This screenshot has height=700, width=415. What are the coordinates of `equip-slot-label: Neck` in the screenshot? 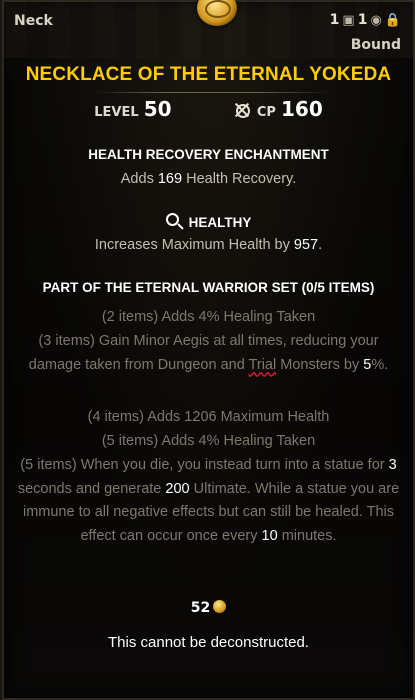 It's located at (33, 21).